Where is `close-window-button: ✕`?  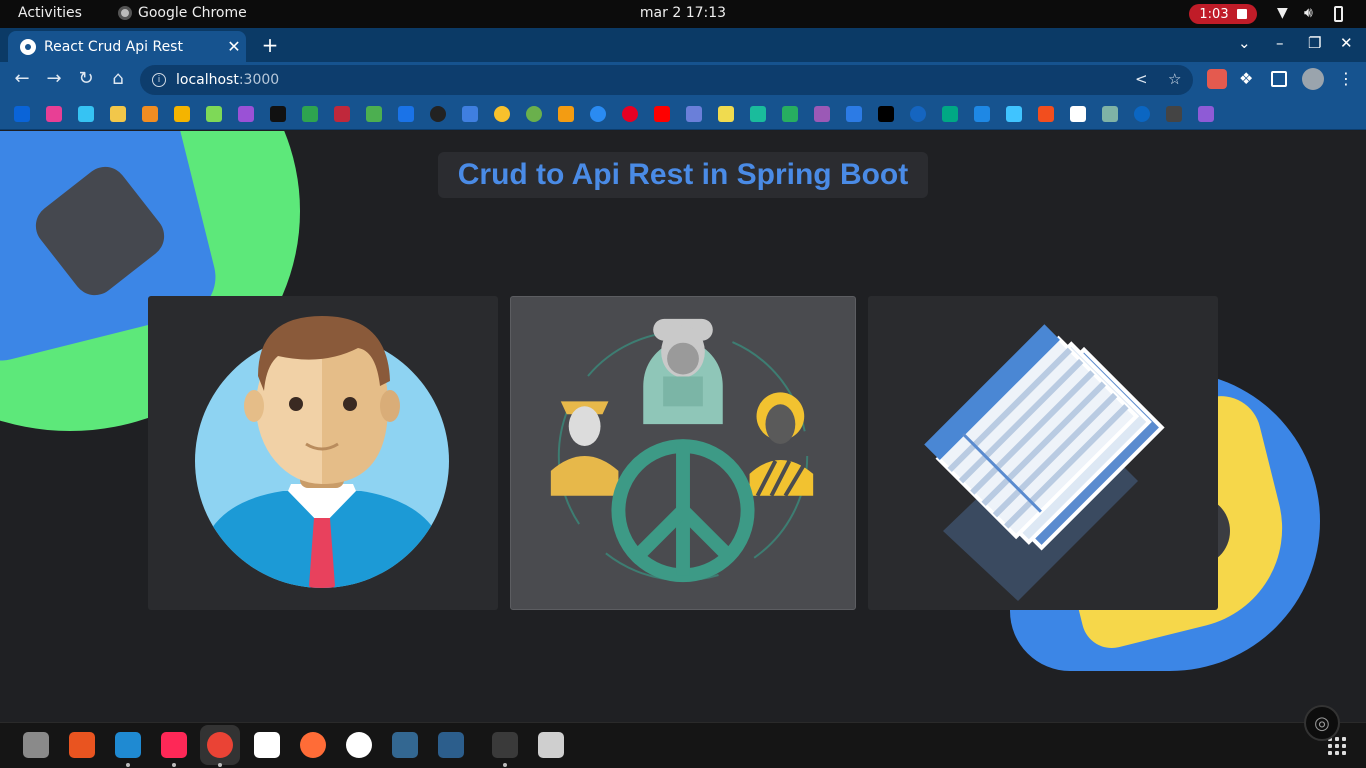
close-window-button: ✕ is located at coordinates (1346, 43).